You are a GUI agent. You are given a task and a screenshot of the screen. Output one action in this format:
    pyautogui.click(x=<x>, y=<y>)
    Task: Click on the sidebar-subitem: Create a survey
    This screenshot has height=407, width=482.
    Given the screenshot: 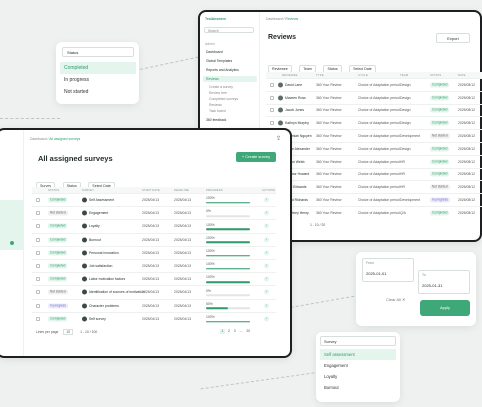 What is the action you would take?
    pyautogui.click(x=221, y=87)
    